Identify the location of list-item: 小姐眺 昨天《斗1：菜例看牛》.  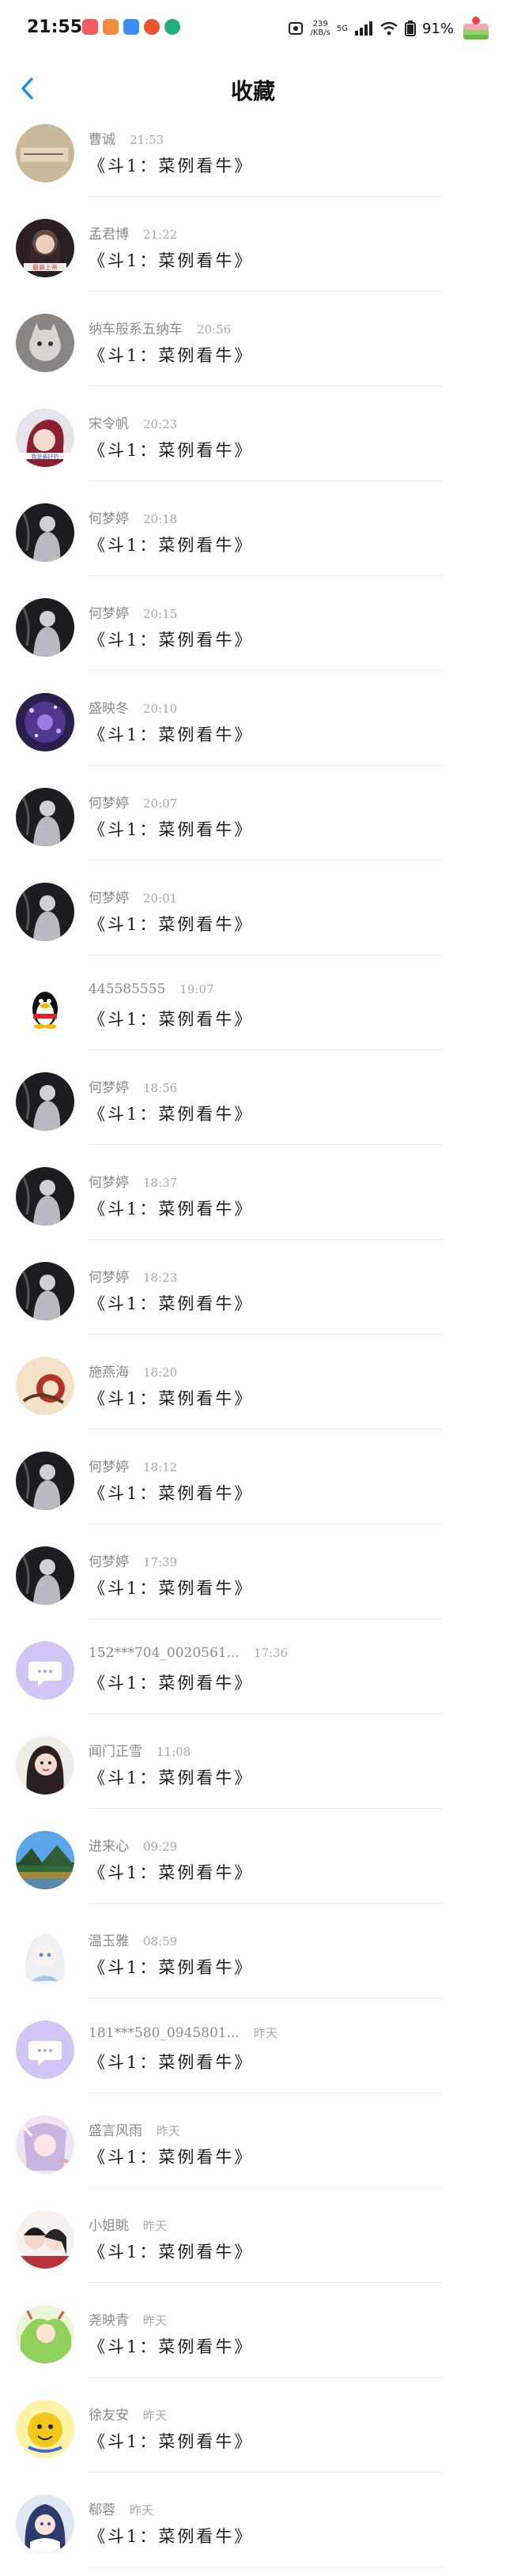
(253, 2250).